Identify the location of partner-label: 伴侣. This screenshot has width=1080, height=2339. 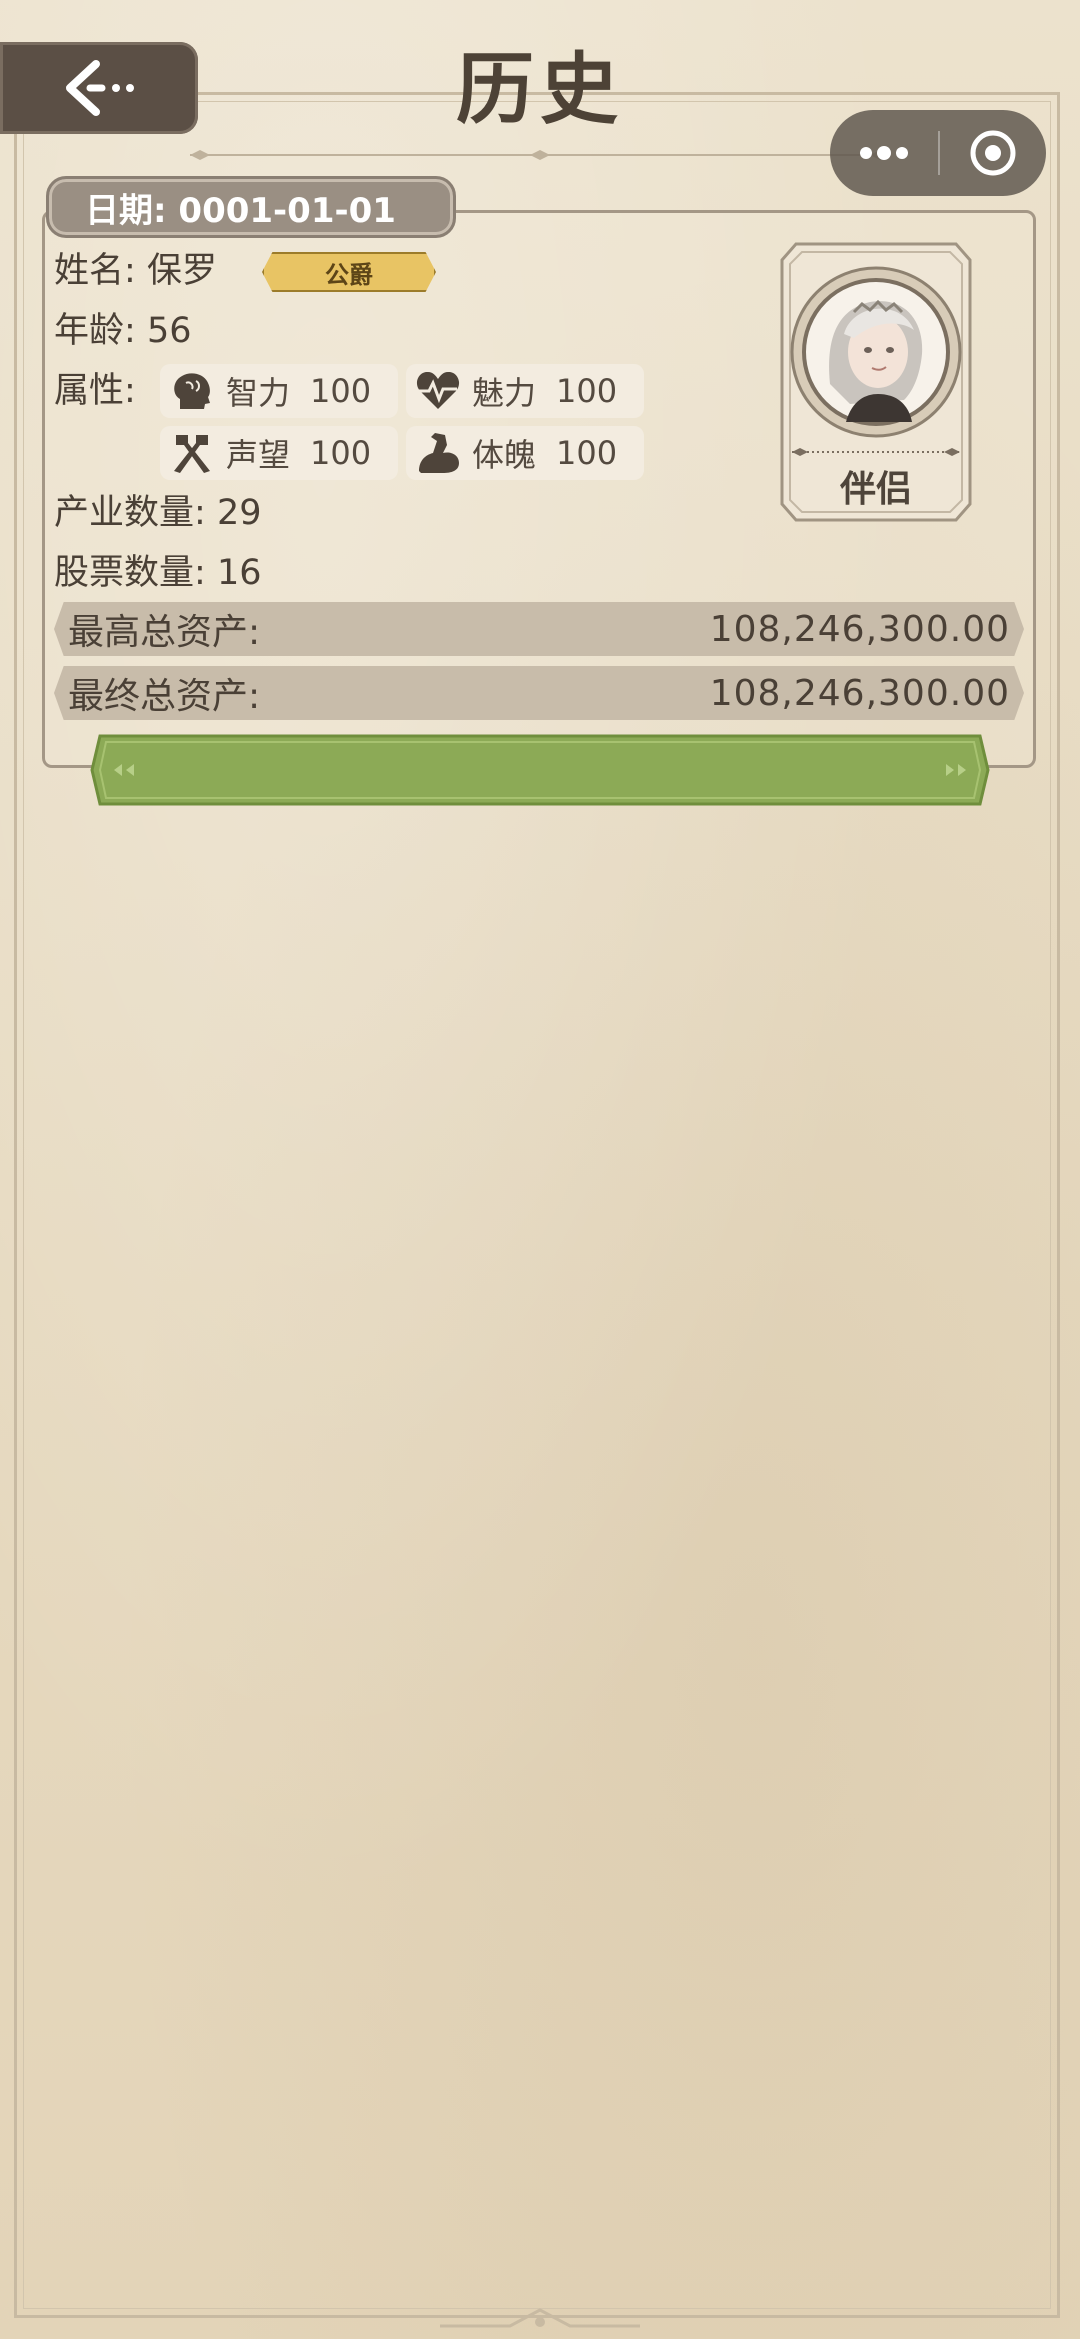
(875, 489).